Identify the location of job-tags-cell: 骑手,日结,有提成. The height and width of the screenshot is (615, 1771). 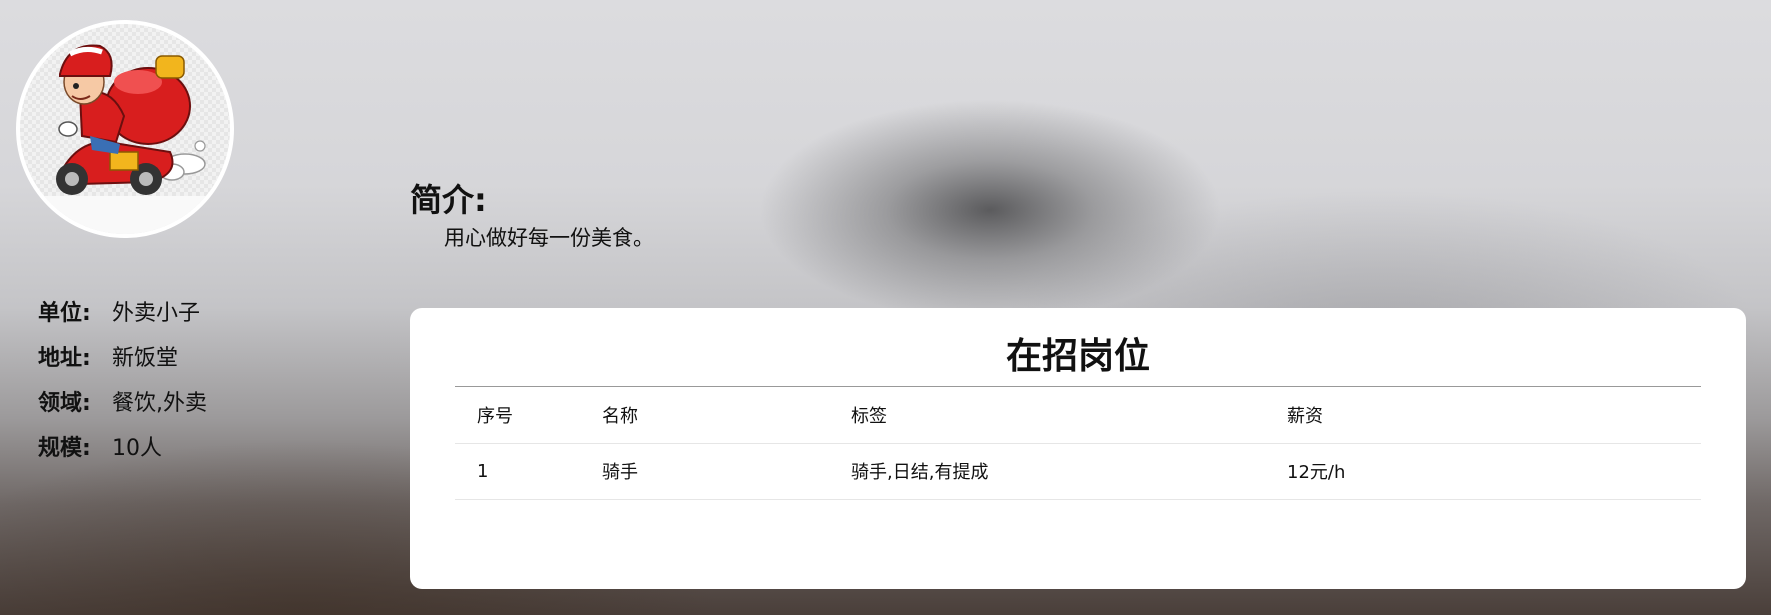
(1047, 471).